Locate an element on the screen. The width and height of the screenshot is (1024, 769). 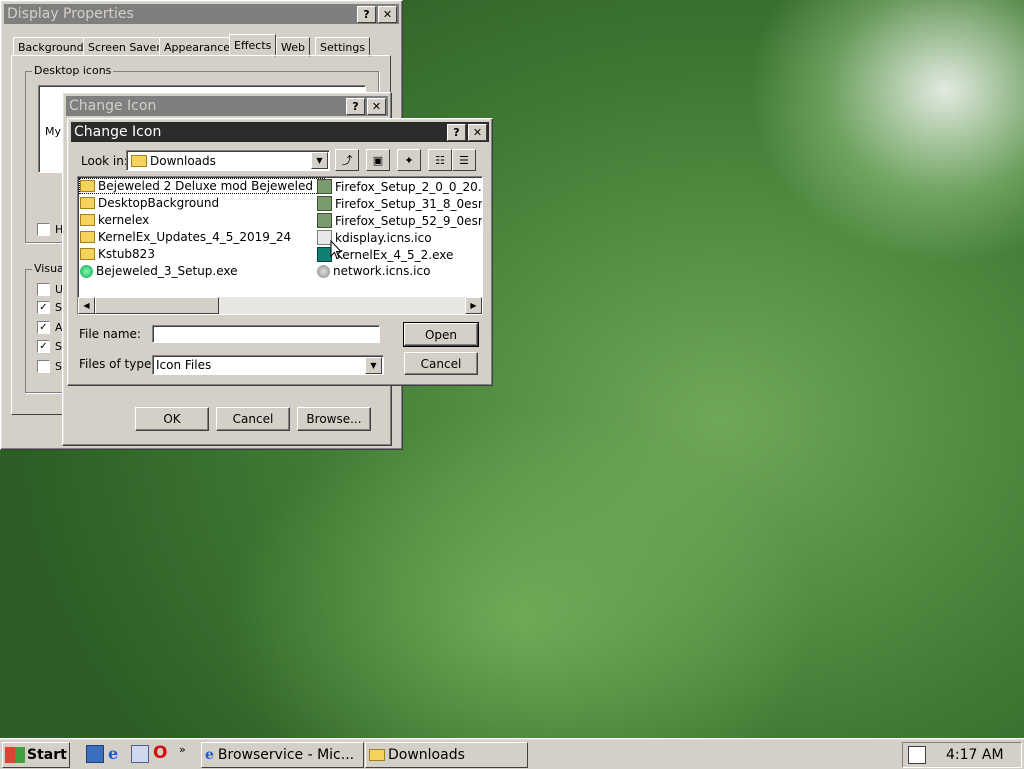
start-label: Start is located at coordinates (47, 755).